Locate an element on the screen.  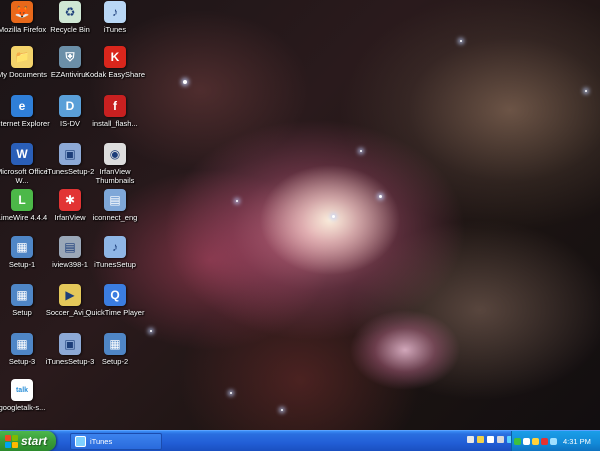
volume-icon is located at coordinates (535, 441).